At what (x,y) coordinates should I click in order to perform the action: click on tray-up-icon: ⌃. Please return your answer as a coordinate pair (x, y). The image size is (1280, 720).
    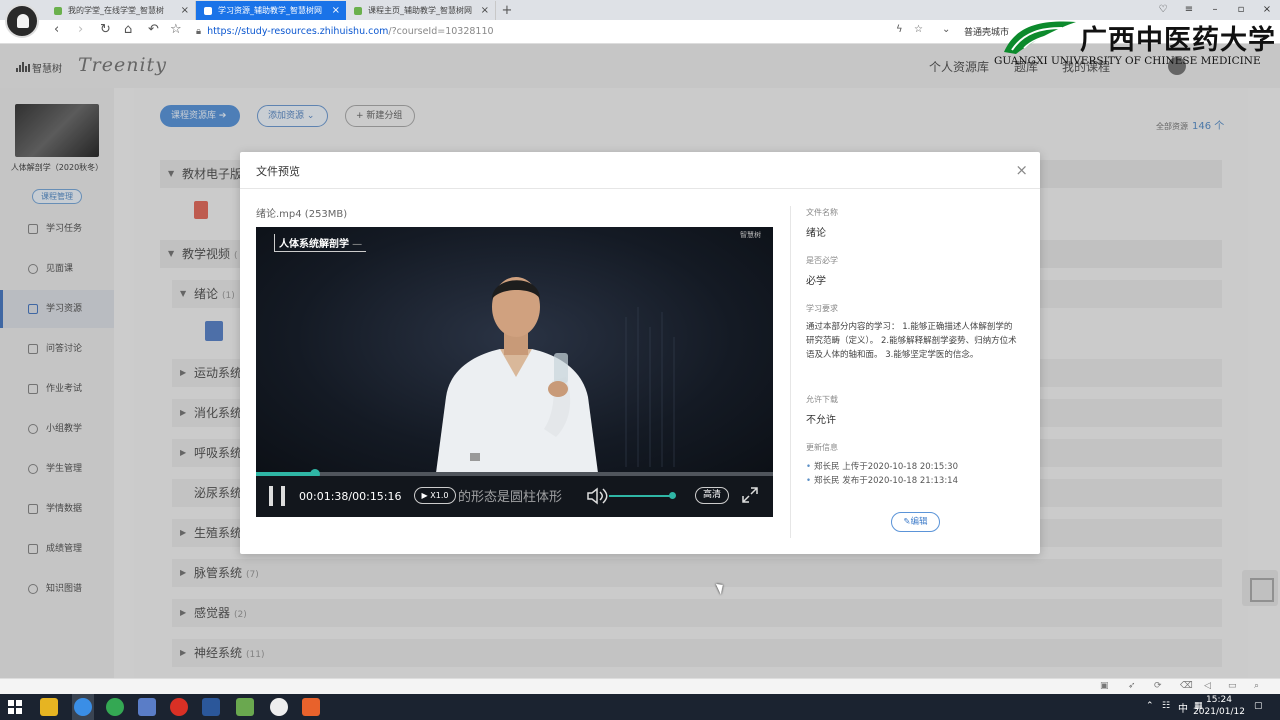
    Looking at the image, I should click on (1150, 706).